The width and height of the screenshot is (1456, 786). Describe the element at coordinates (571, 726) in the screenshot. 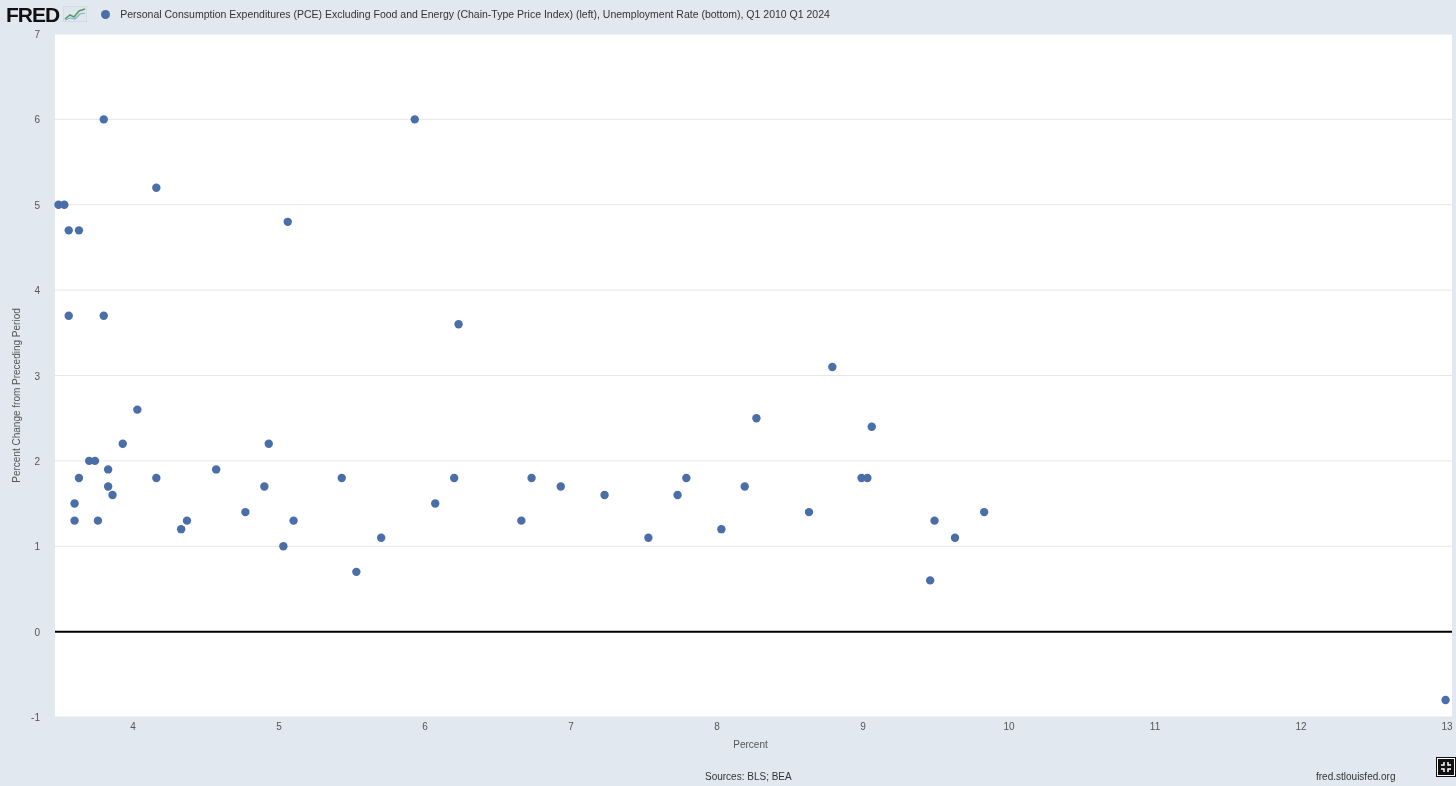

I see `x-tick-label: 7` at that location.